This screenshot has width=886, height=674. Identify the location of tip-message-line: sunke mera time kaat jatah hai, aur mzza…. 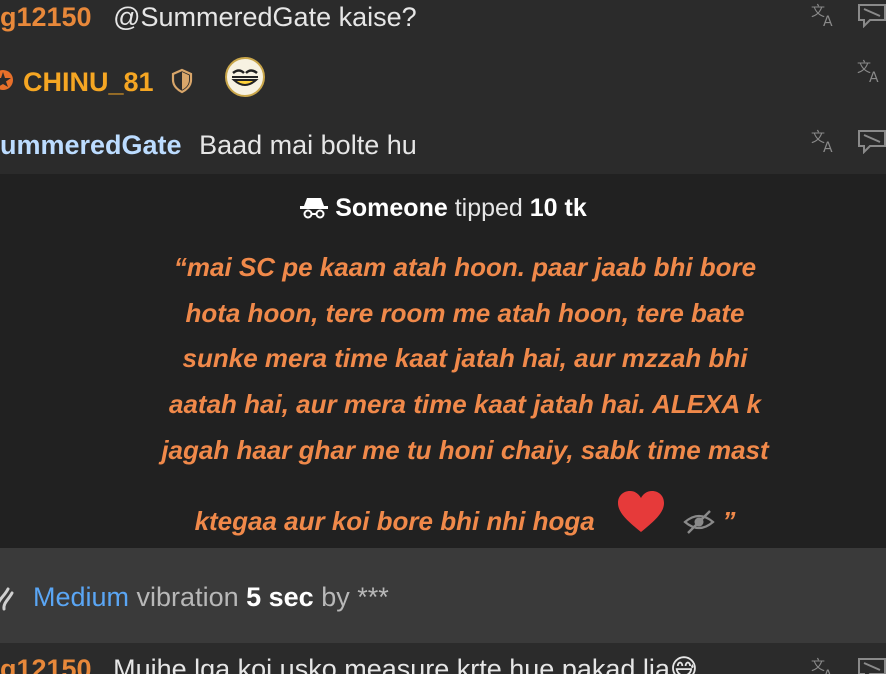
(465, 358).